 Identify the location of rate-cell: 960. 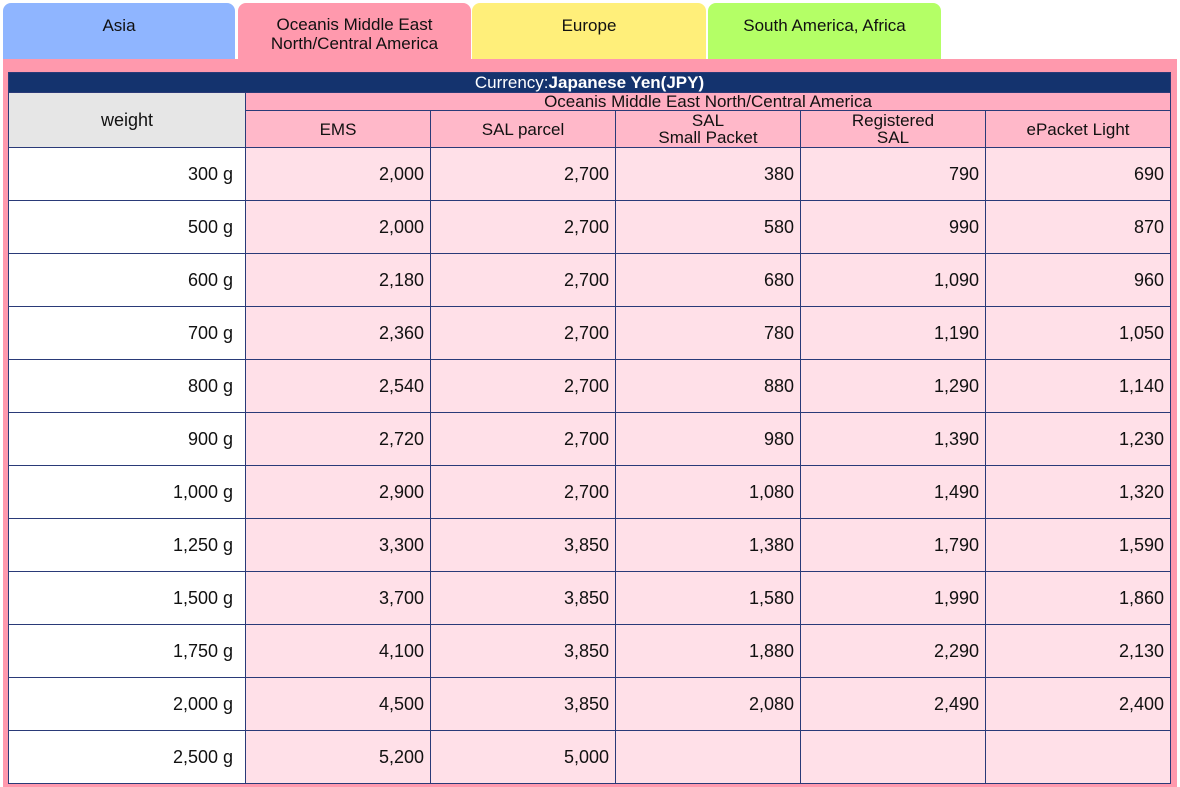
(1078, 280).